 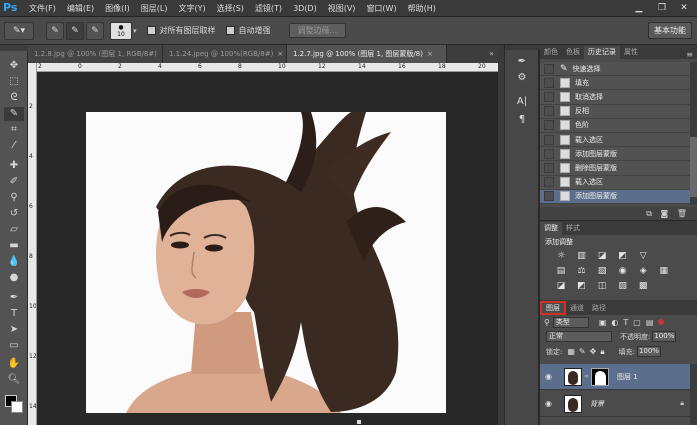 What do you see at coordinates (55, 30) in the screenshot?
I see `new-selection-button: ✎` at bounding box center [55, 30].